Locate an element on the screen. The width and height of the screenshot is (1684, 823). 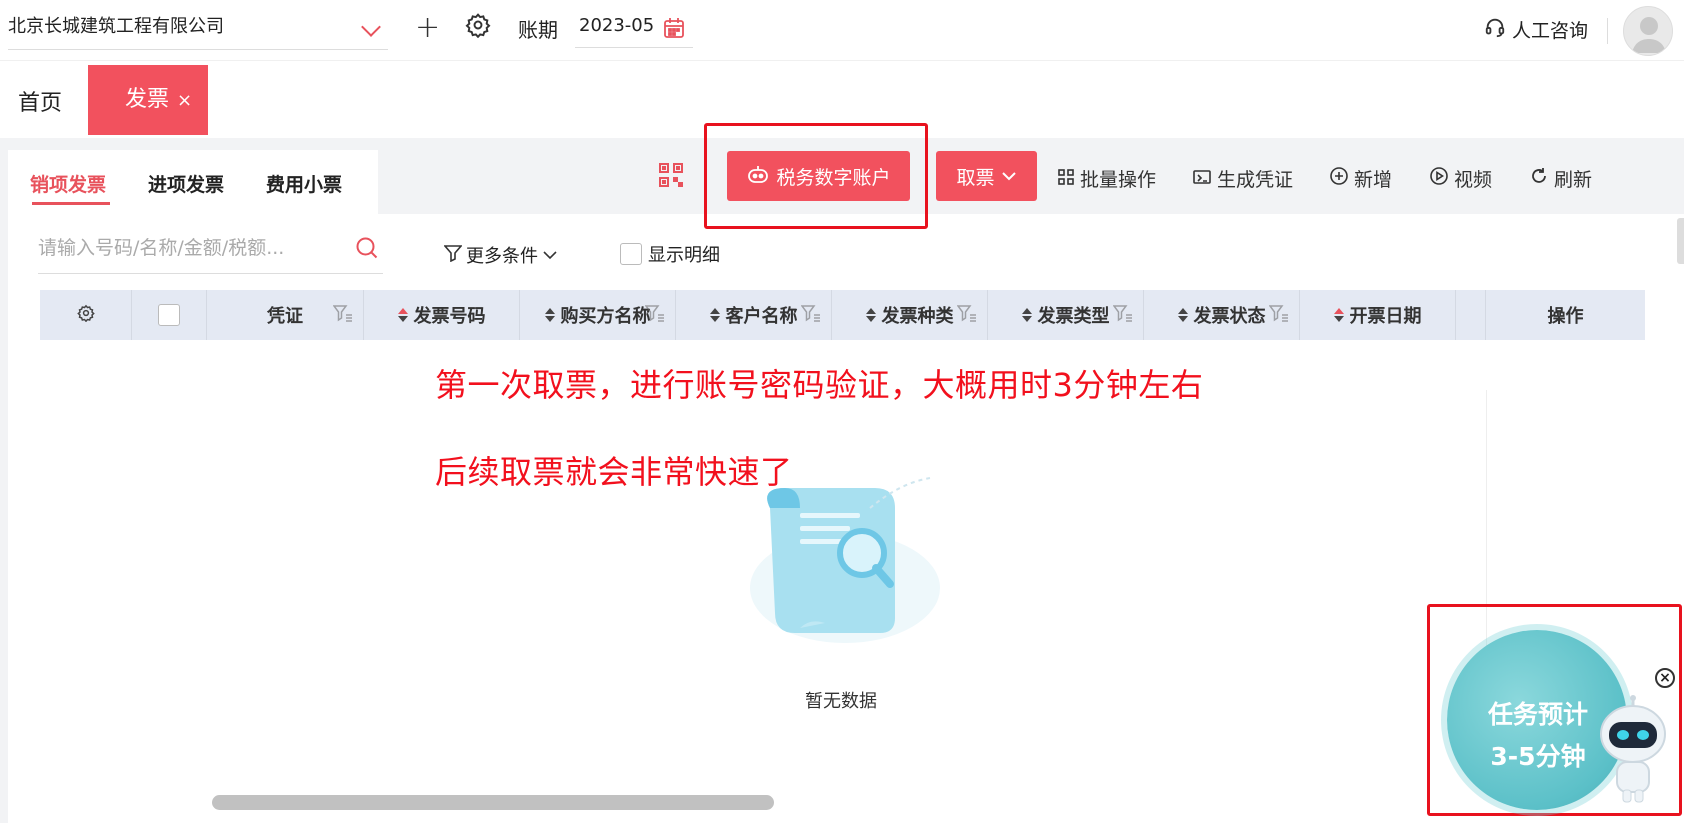
select-all-cell is located at coordinates (169, 315).